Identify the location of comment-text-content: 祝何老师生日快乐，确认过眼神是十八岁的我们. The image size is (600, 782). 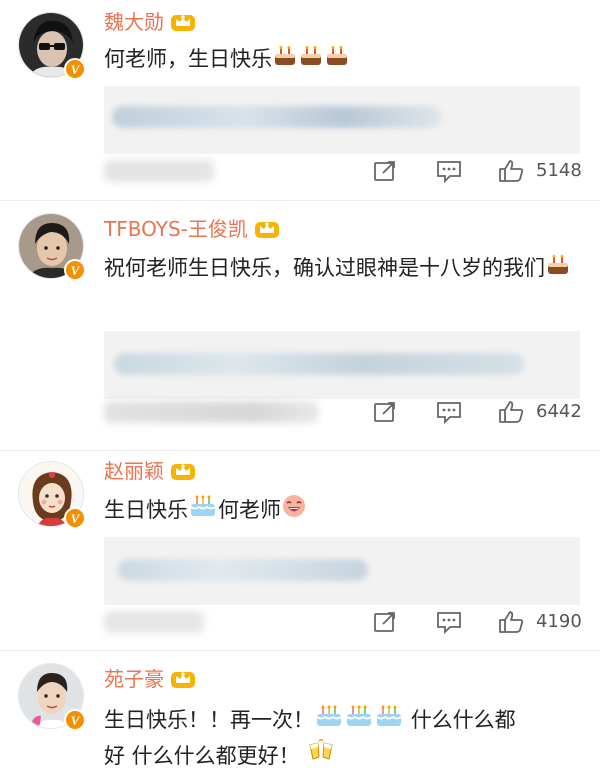
(324, 268).